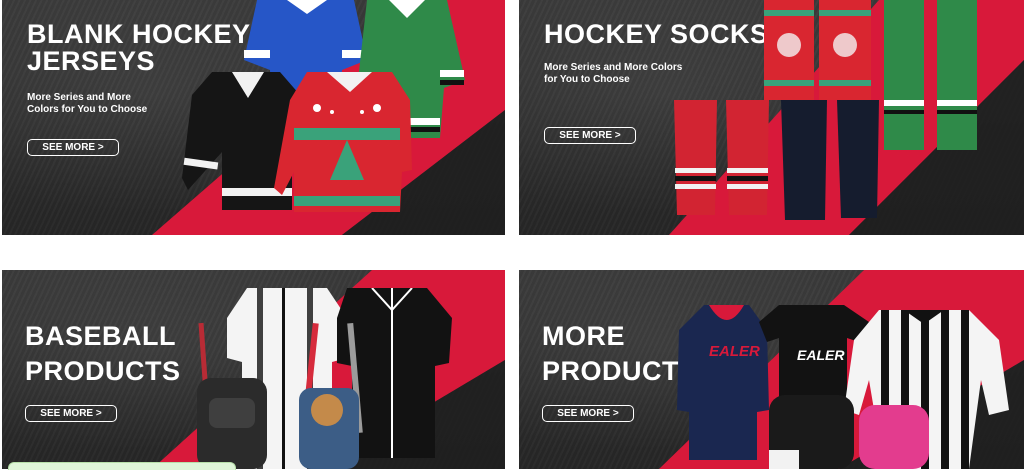  What do you see at coordinates (821, 355) in the screenshot?
I see `tshirt-brand-print: EALER` at bounding box center [821, 355].